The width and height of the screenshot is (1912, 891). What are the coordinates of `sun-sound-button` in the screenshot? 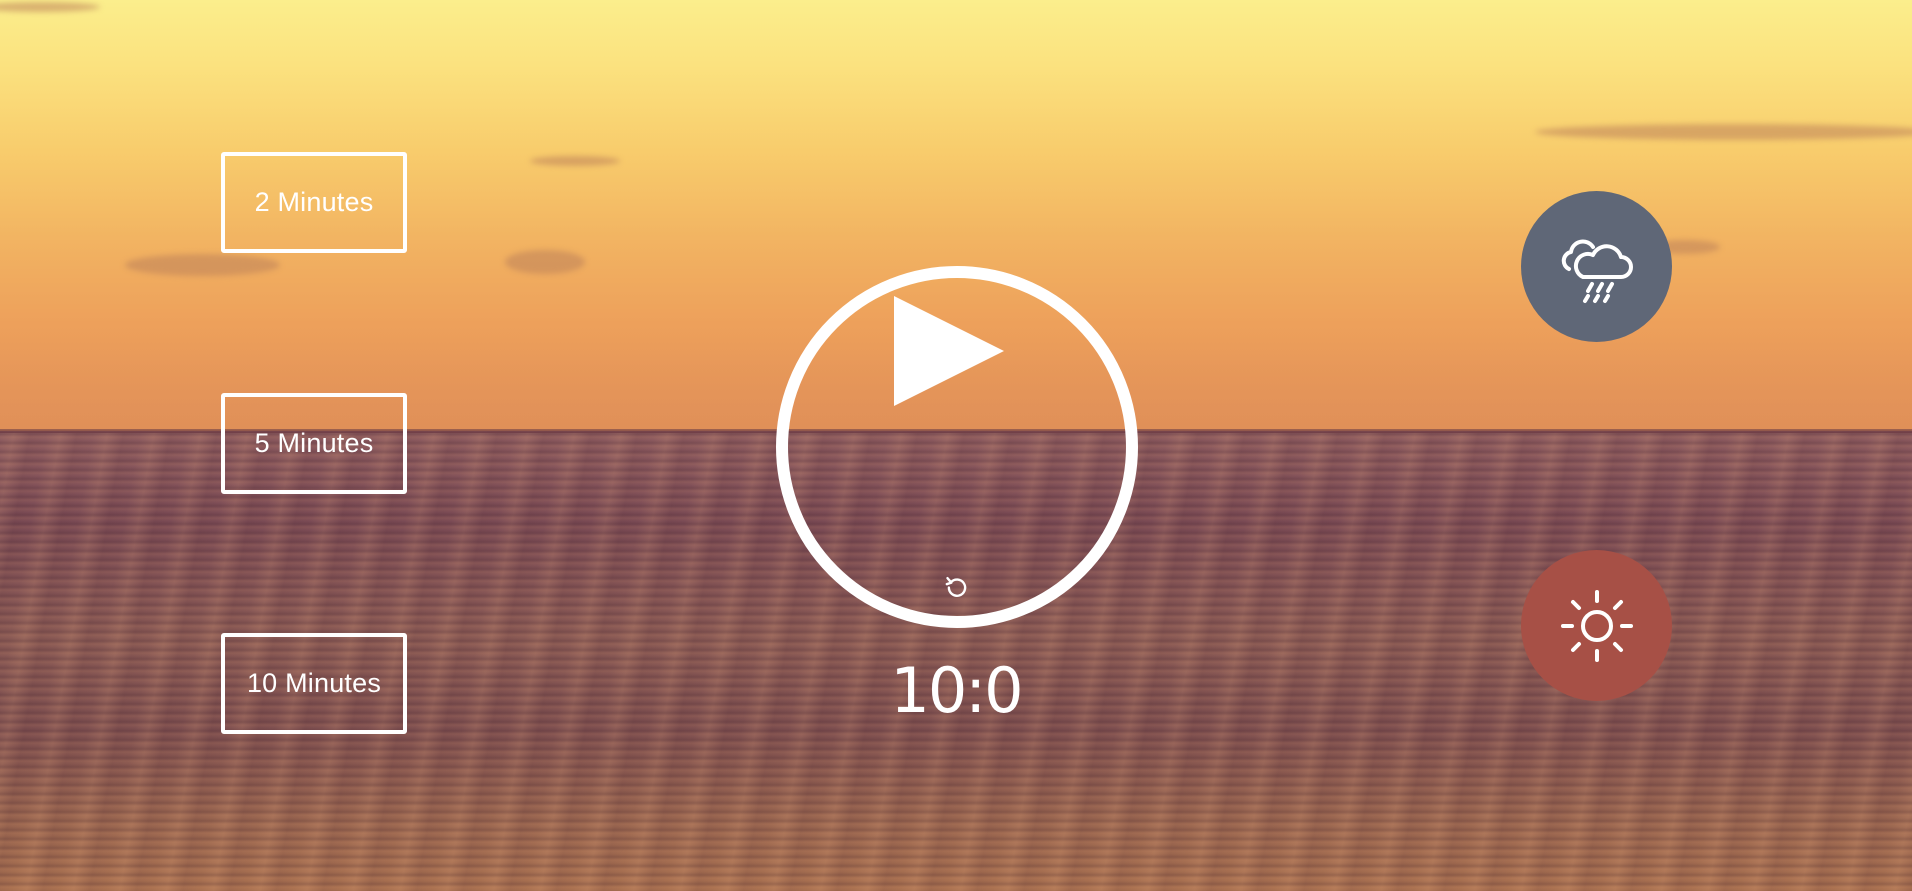 It's located at (1596, 625).